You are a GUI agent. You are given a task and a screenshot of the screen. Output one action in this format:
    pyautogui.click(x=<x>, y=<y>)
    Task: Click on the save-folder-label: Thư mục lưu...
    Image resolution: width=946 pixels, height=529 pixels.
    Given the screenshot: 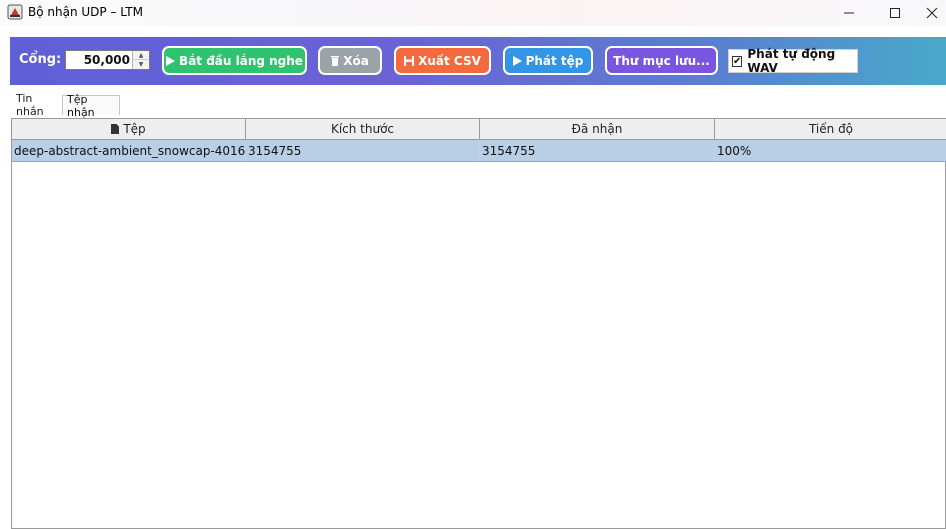 What is the action you would take?
    pyautogui.click(x=661, y=60)
    